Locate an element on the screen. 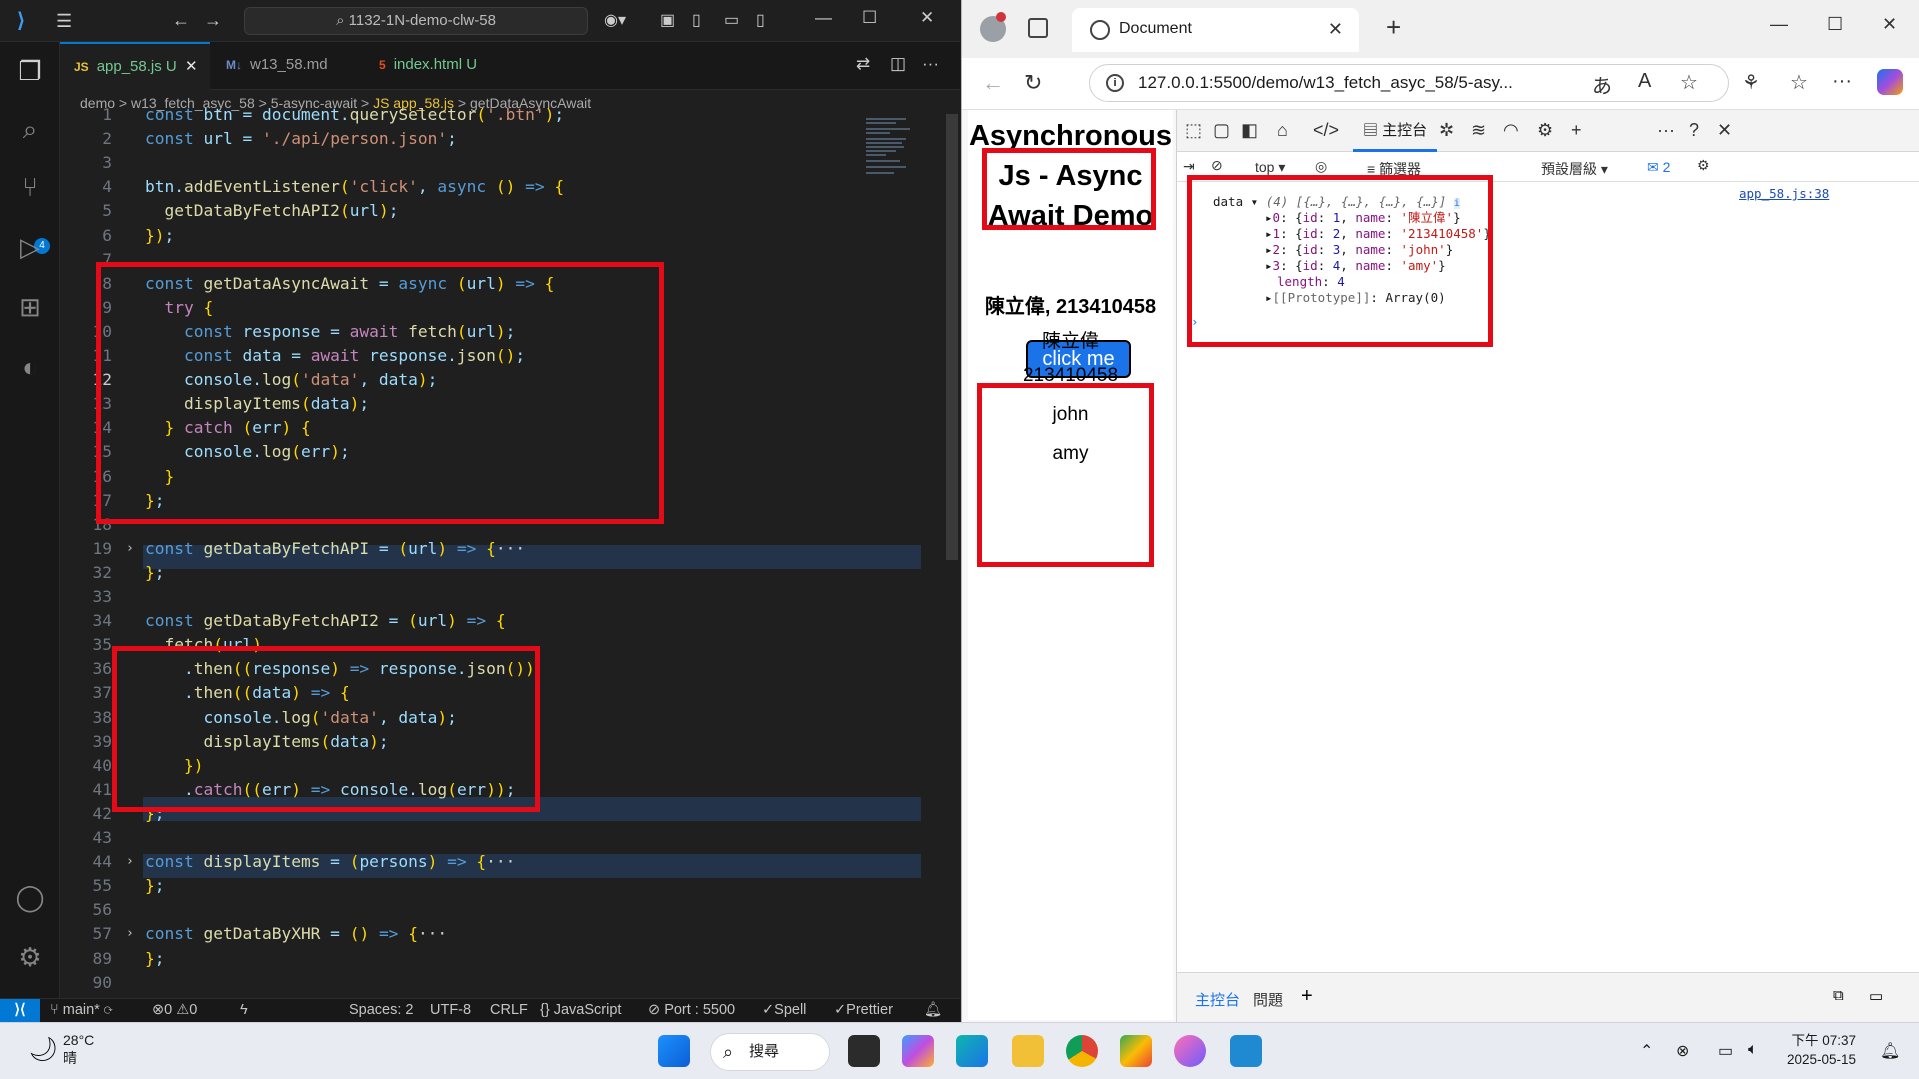  toggle-sidebar-icon: ▯ is located at coordinates (696, 20).